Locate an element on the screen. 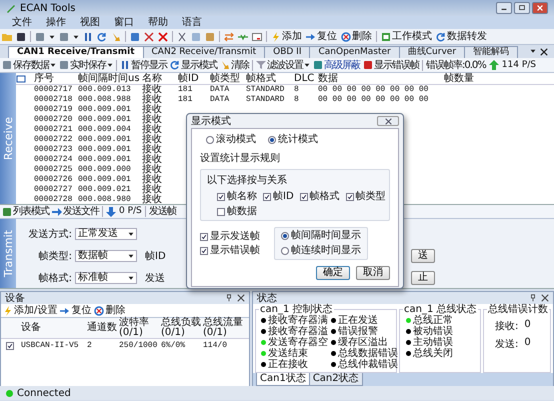  column-header: 设备 is located at coordinates (52, 328).